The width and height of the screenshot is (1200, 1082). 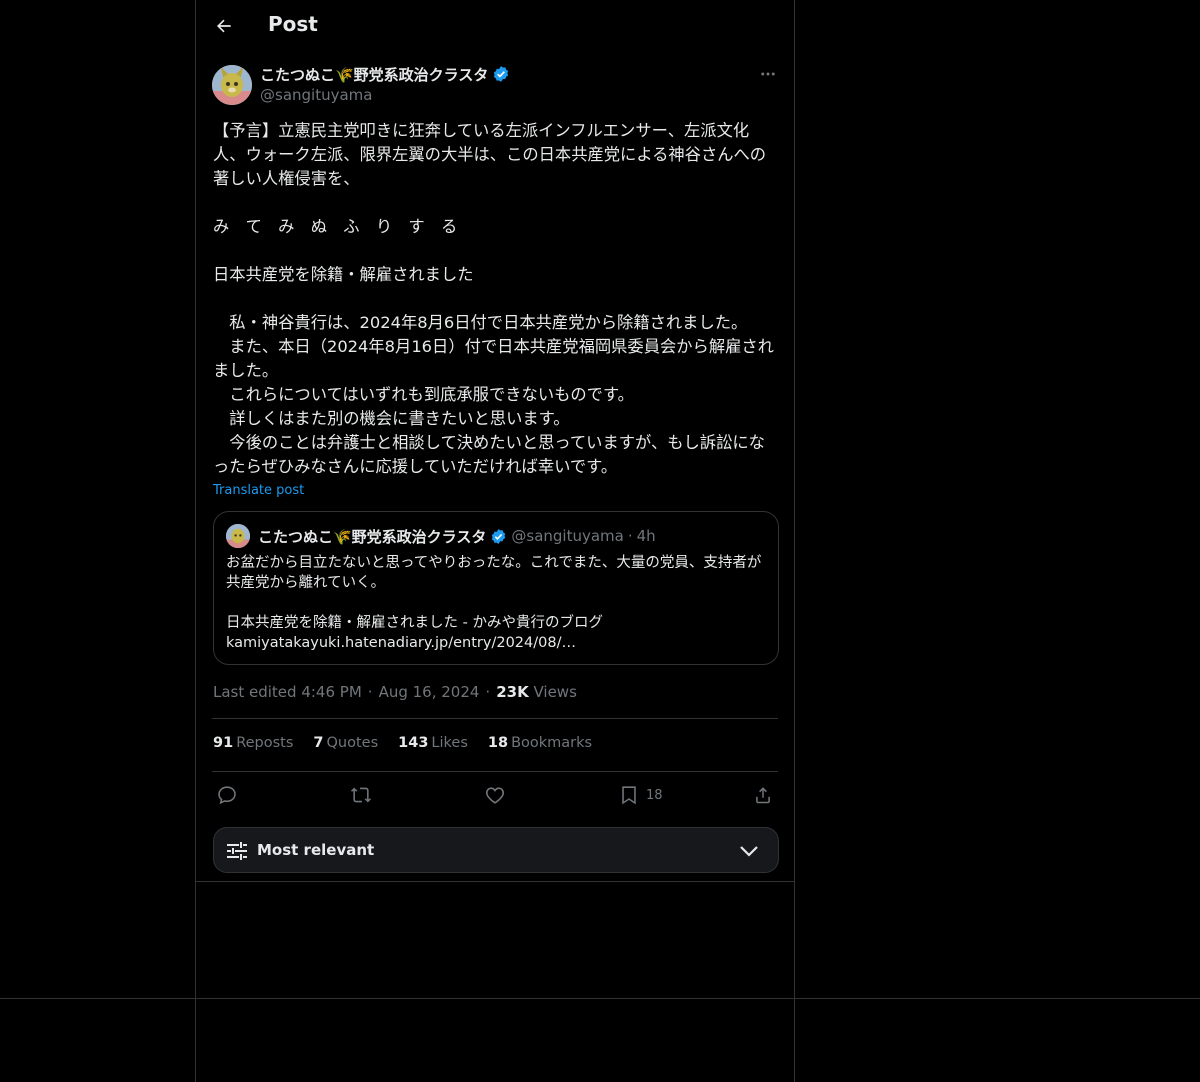 I want to click on repost-button, so click(x=361, y=795).